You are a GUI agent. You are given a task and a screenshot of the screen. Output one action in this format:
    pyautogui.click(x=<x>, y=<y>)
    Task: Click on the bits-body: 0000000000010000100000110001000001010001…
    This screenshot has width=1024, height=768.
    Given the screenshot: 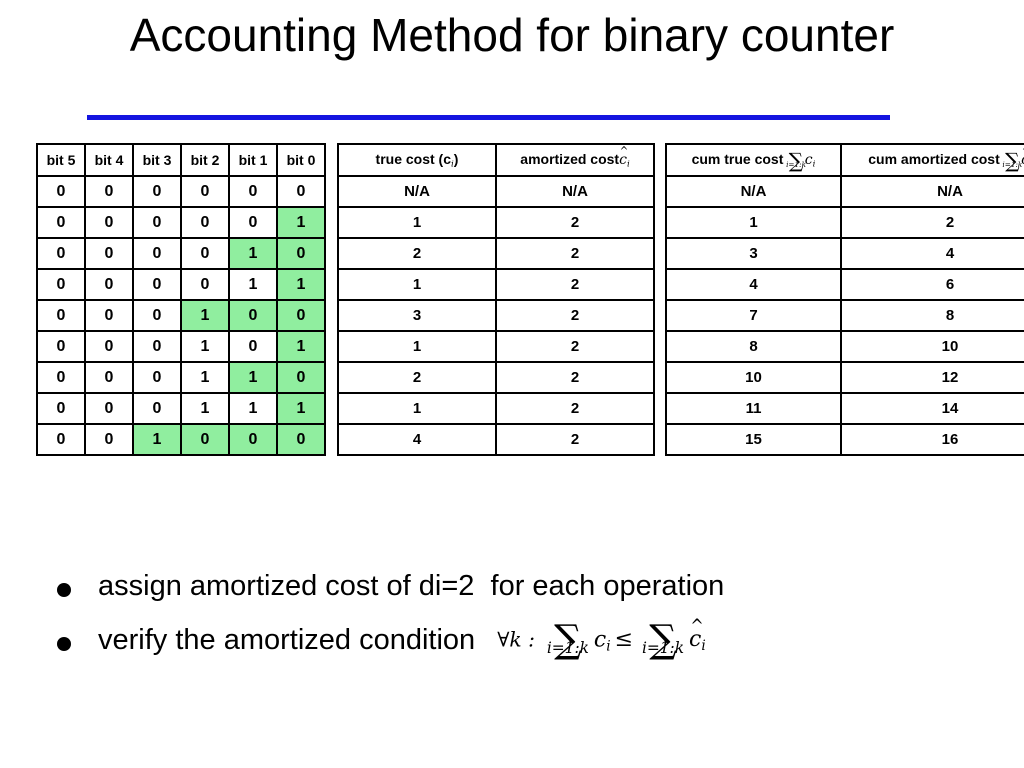 What is the action you would take?
    pyautogui.click(x=181, y=315)
    